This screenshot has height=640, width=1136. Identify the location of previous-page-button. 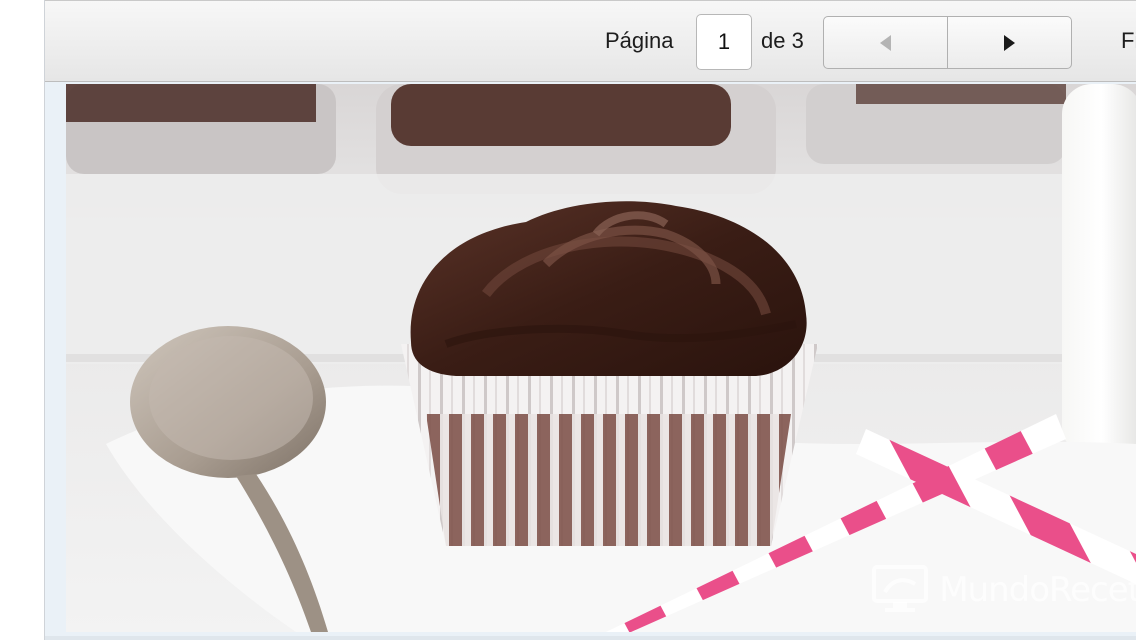
(885, 42).